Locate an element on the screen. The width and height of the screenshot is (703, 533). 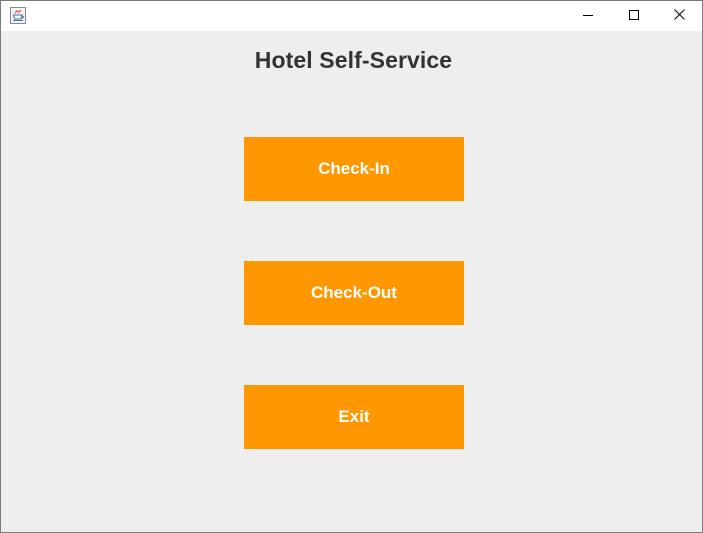
exit-button: Exit is located at coordinates (354, 417).